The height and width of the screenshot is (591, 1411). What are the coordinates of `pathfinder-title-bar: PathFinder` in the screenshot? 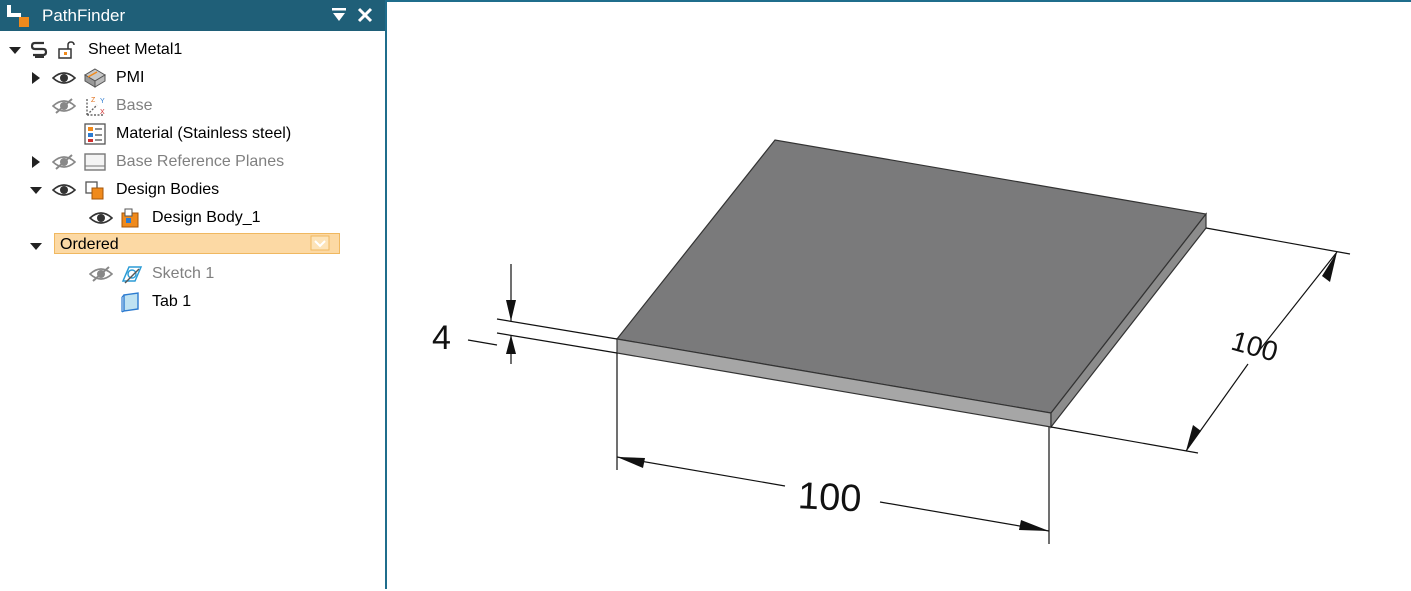 It's located at (192, 15).